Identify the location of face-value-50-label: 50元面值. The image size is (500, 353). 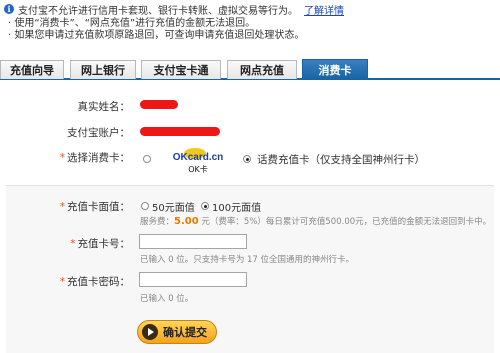
(173, 206).